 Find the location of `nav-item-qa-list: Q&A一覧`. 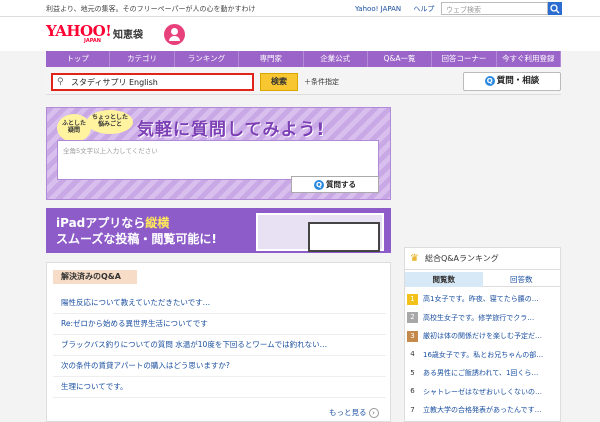

nav-item-qa-list: Q&A一覧 is located at coordinates (400, 59).